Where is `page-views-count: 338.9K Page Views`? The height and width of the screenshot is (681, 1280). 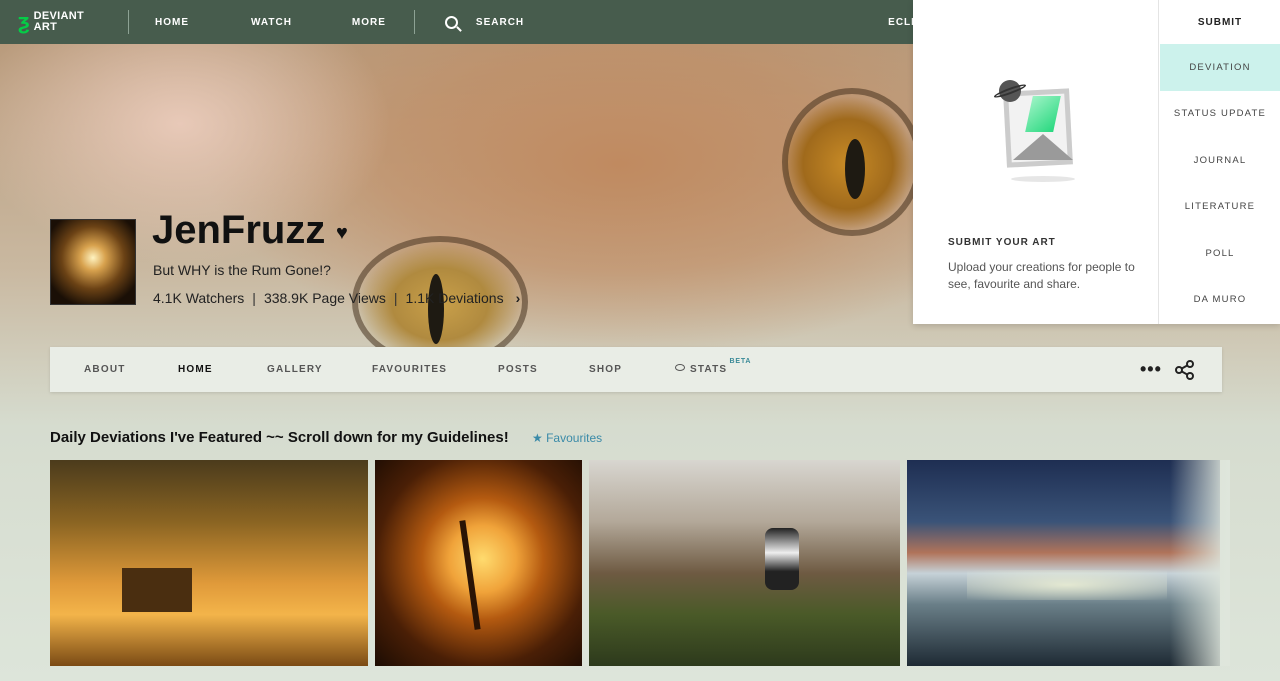 page-views-count: 338.9K Page Views is located at coordinates (324, 298).